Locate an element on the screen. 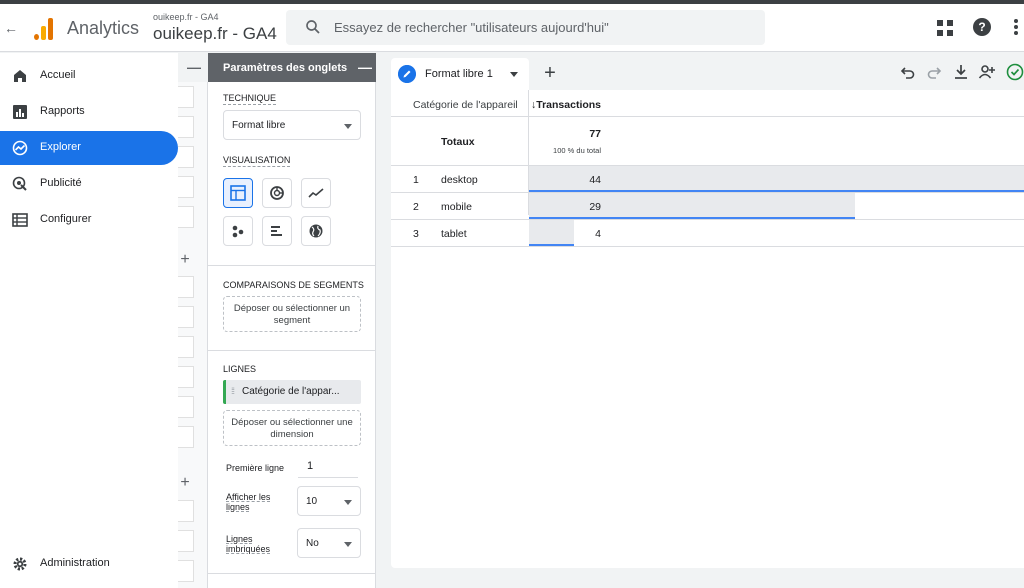 The width and height of the screenshot is (1024, 588). row-index: 3 is located at coordinates (416, 234).